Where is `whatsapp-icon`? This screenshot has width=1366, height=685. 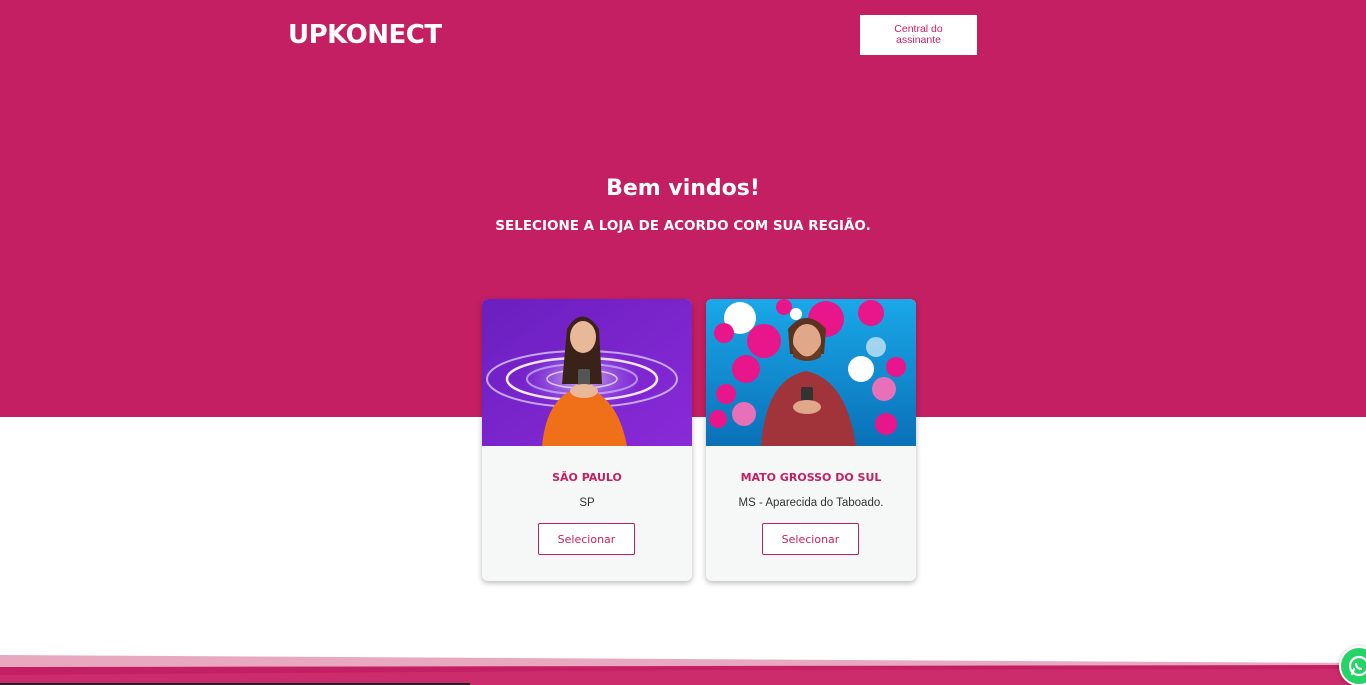 whatsapp-icon is located at coordinates (1352, 665).